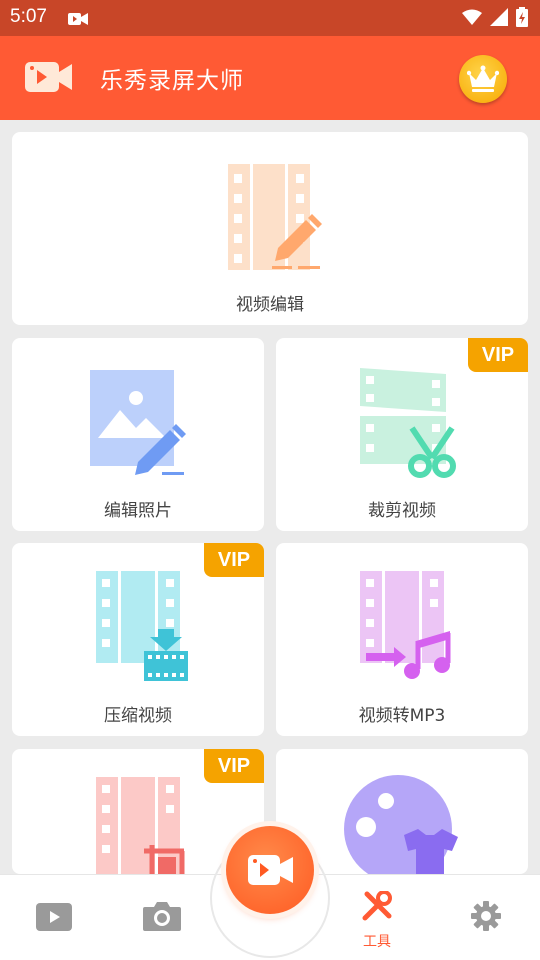 Image resolution: width=540 pixels, height=960 pixels. What do you see at coordinates (49, 79) in the screenshot?
I see `app-logo-icon` at bounding box center [49, 79].